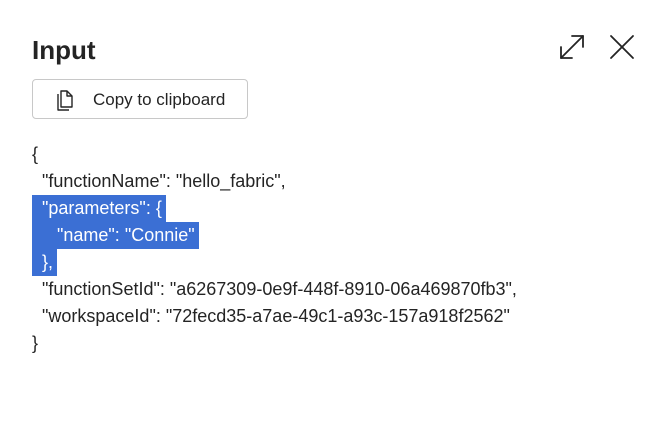  What do you see at coordinates (274, 154) in the screenshot?
I see `code-line: {` at bounding box center [274, 154].